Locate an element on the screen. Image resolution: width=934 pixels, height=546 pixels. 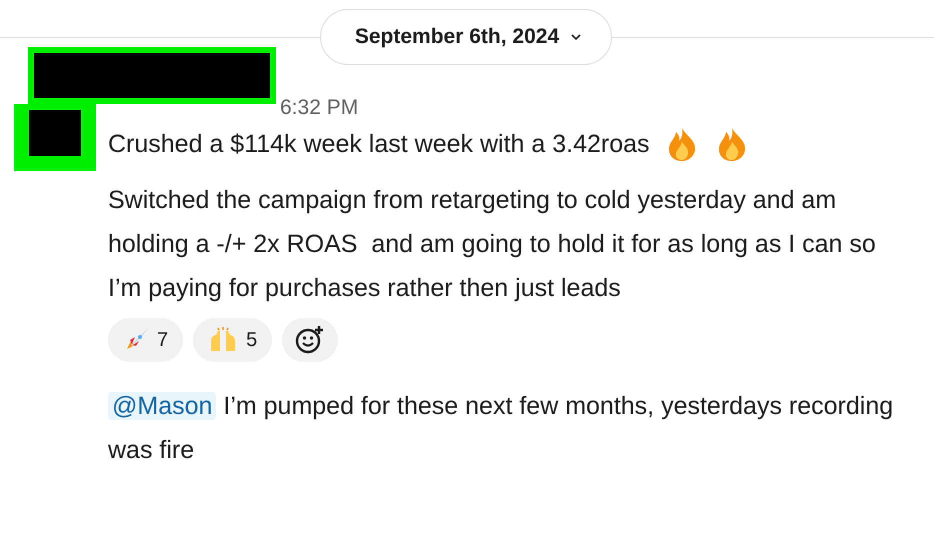
add-reaction-button is located at coordinates (310, 340).